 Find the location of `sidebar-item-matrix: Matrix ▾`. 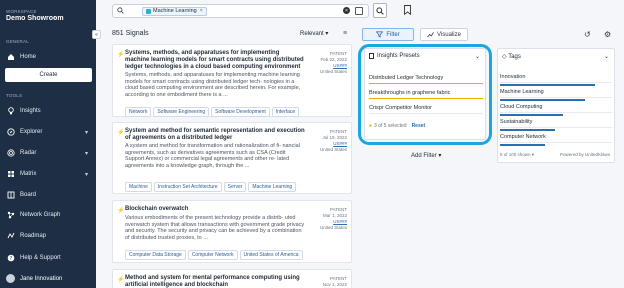

sidebar-item-matrix: Matrix ▾ is located at coordinates (49, 174).